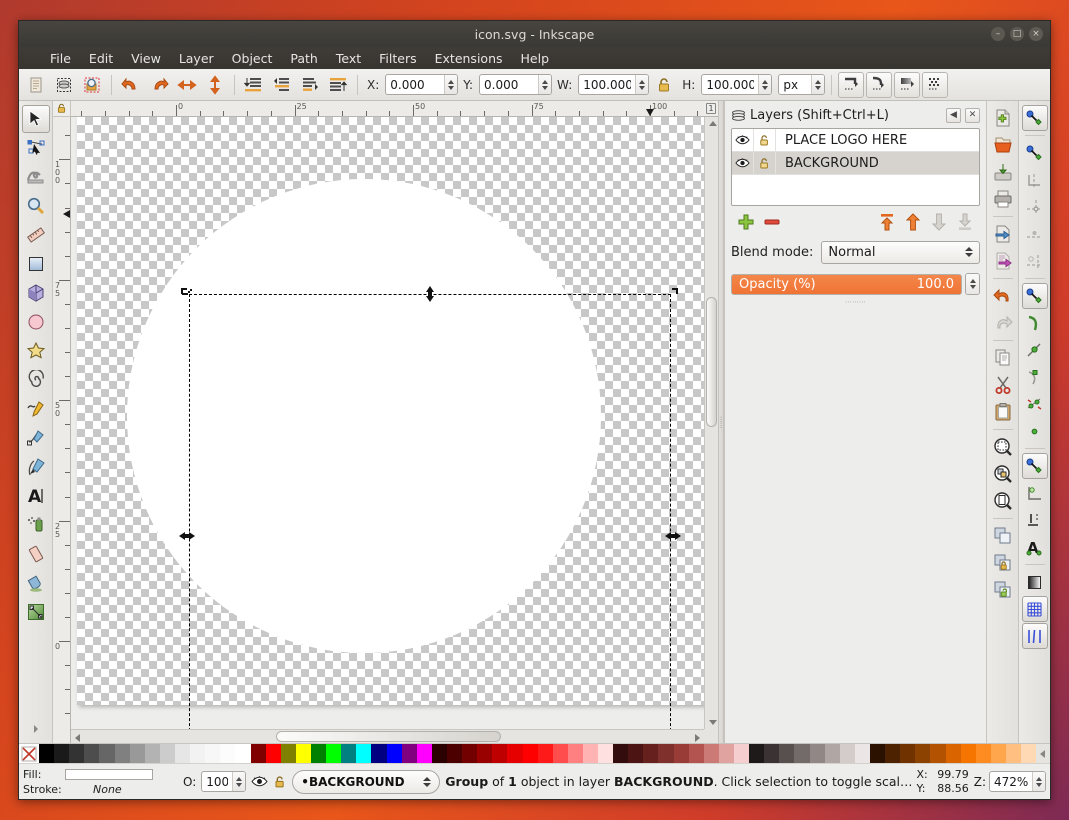 The width and height of the screenshot is (1069, 820). I want to click on lock-wh-ratio-icon, so click(664, 85).